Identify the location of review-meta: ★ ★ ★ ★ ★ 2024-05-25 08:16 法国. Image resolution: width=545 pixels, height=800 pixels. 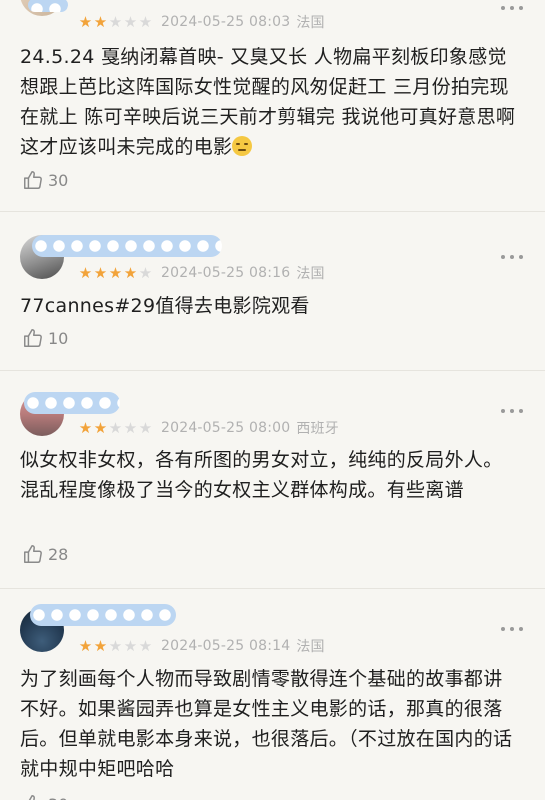
(204, 273).